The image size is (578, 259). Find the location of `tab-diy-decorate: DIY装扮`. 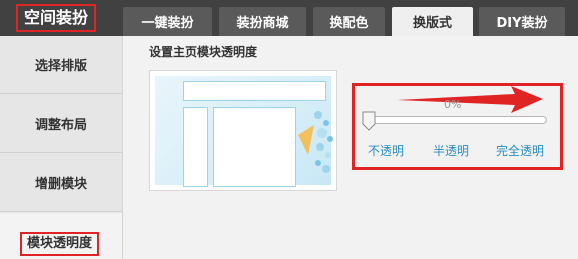

tab-diy-decorate: DIY装扮 is located at coordinates (522, 21).